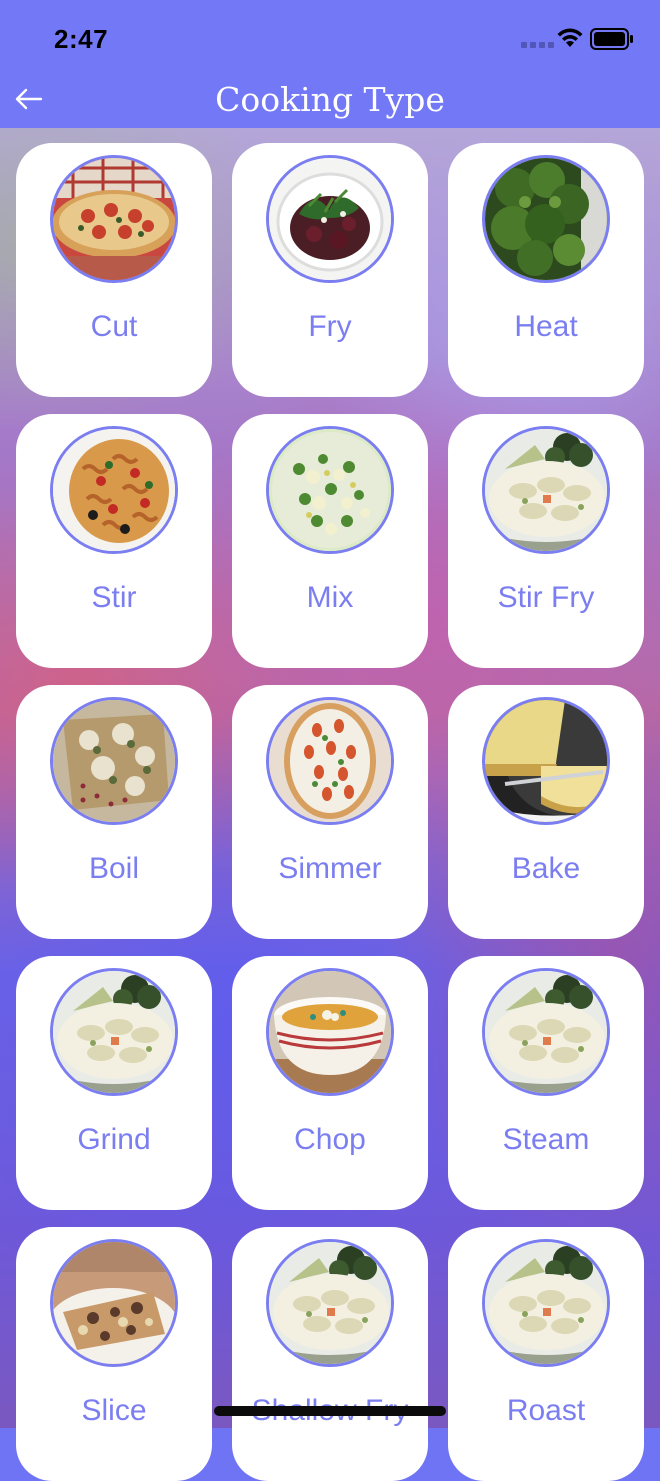 Image resolution: width=660 pixels, height=1481 pixels. Describe the element at coordinates (330, 761) in the screenshot. I see `pizza-tomato-image` at that location.